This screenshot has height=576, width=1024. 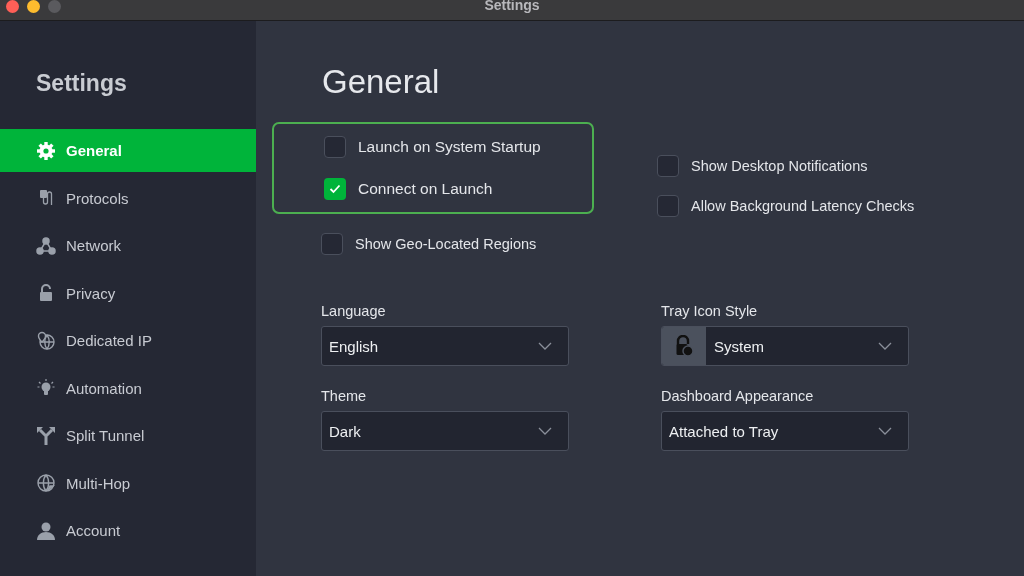 I want to click on globe-icon, so click(x=46, y=483).